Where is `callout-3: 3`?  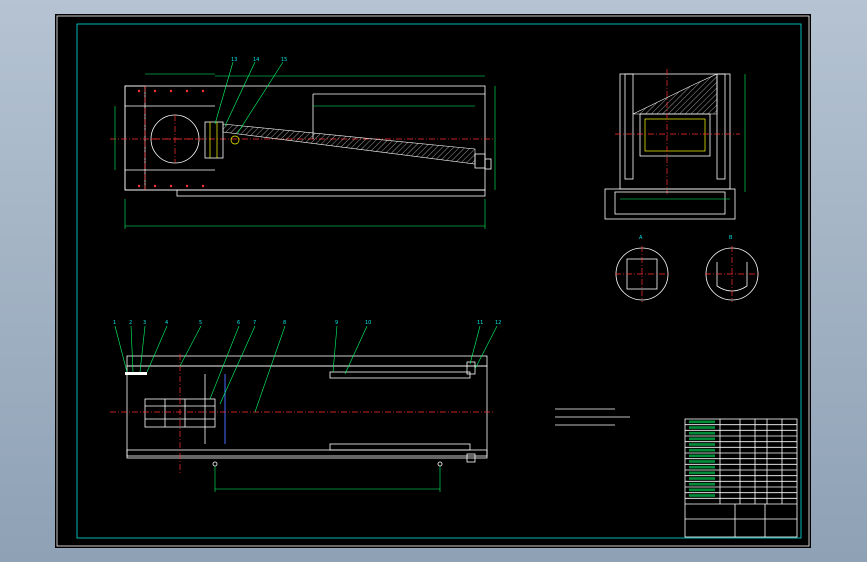
callout-3: 3 is located at coordinates (144, 323).